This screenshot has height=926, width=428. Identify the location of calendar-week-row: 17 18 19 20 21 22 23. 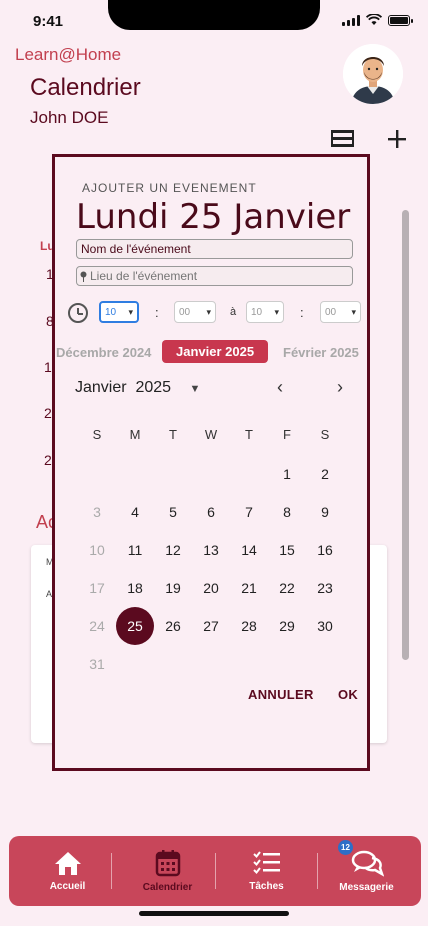
(211, 588).